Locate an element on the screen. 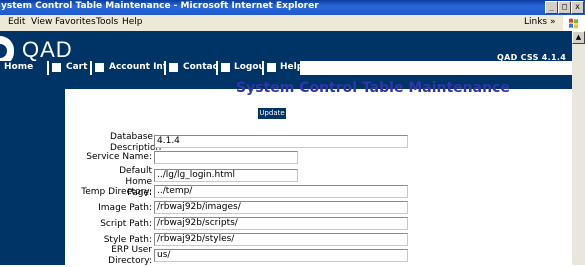 The height and width of the screenshot is (267, 585). page-title: System Control Table Maintenance is located at coordinates (373, 88).